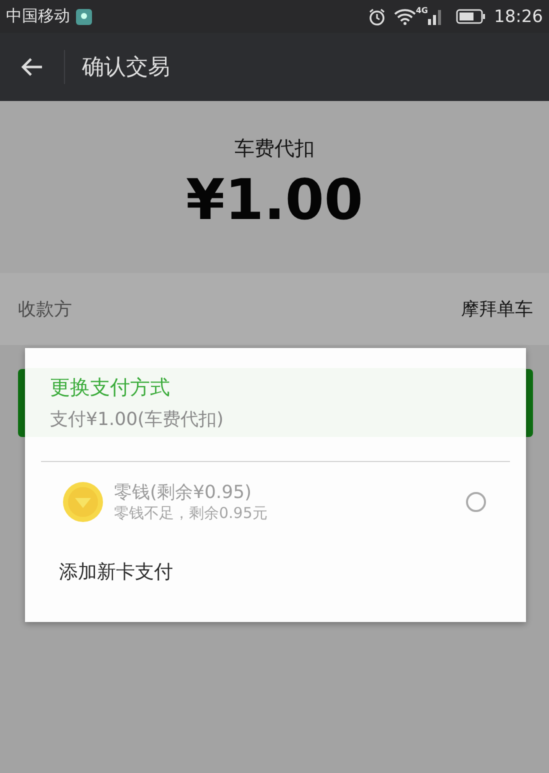 The image size is (549, 773). I want to click on add-card-button: 添加新卡支付, so click(116, 572).